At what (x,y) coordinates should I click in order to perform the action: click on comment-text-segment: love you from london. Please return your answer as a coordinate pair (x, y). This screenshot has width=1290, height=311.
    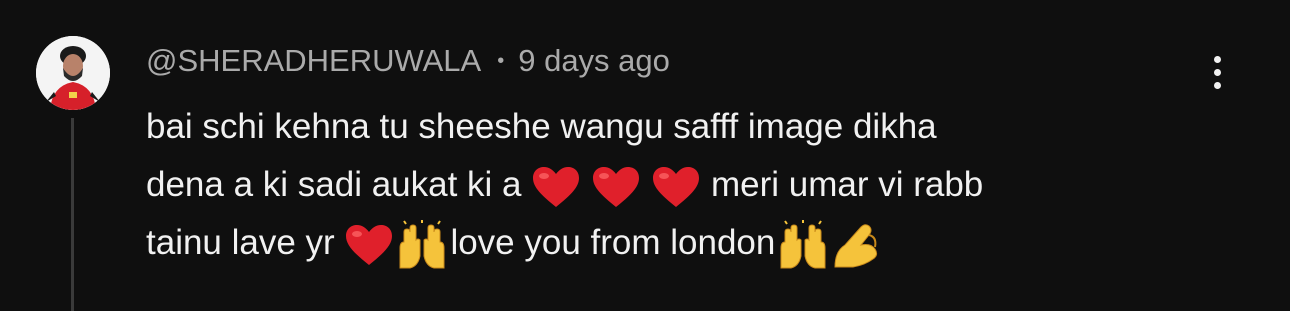
    Looking at the image, I should click on (613, 242).